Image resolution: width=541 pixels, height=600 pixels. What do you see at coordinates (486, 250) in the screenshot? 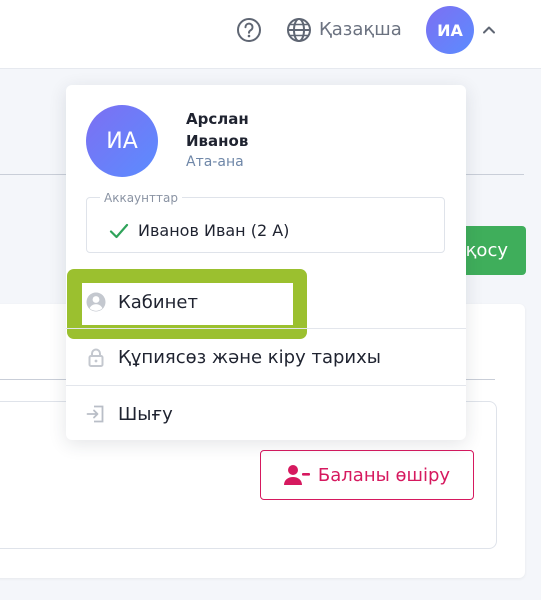
I see `add-button-label: қосу` at bounding box center [486, 250].